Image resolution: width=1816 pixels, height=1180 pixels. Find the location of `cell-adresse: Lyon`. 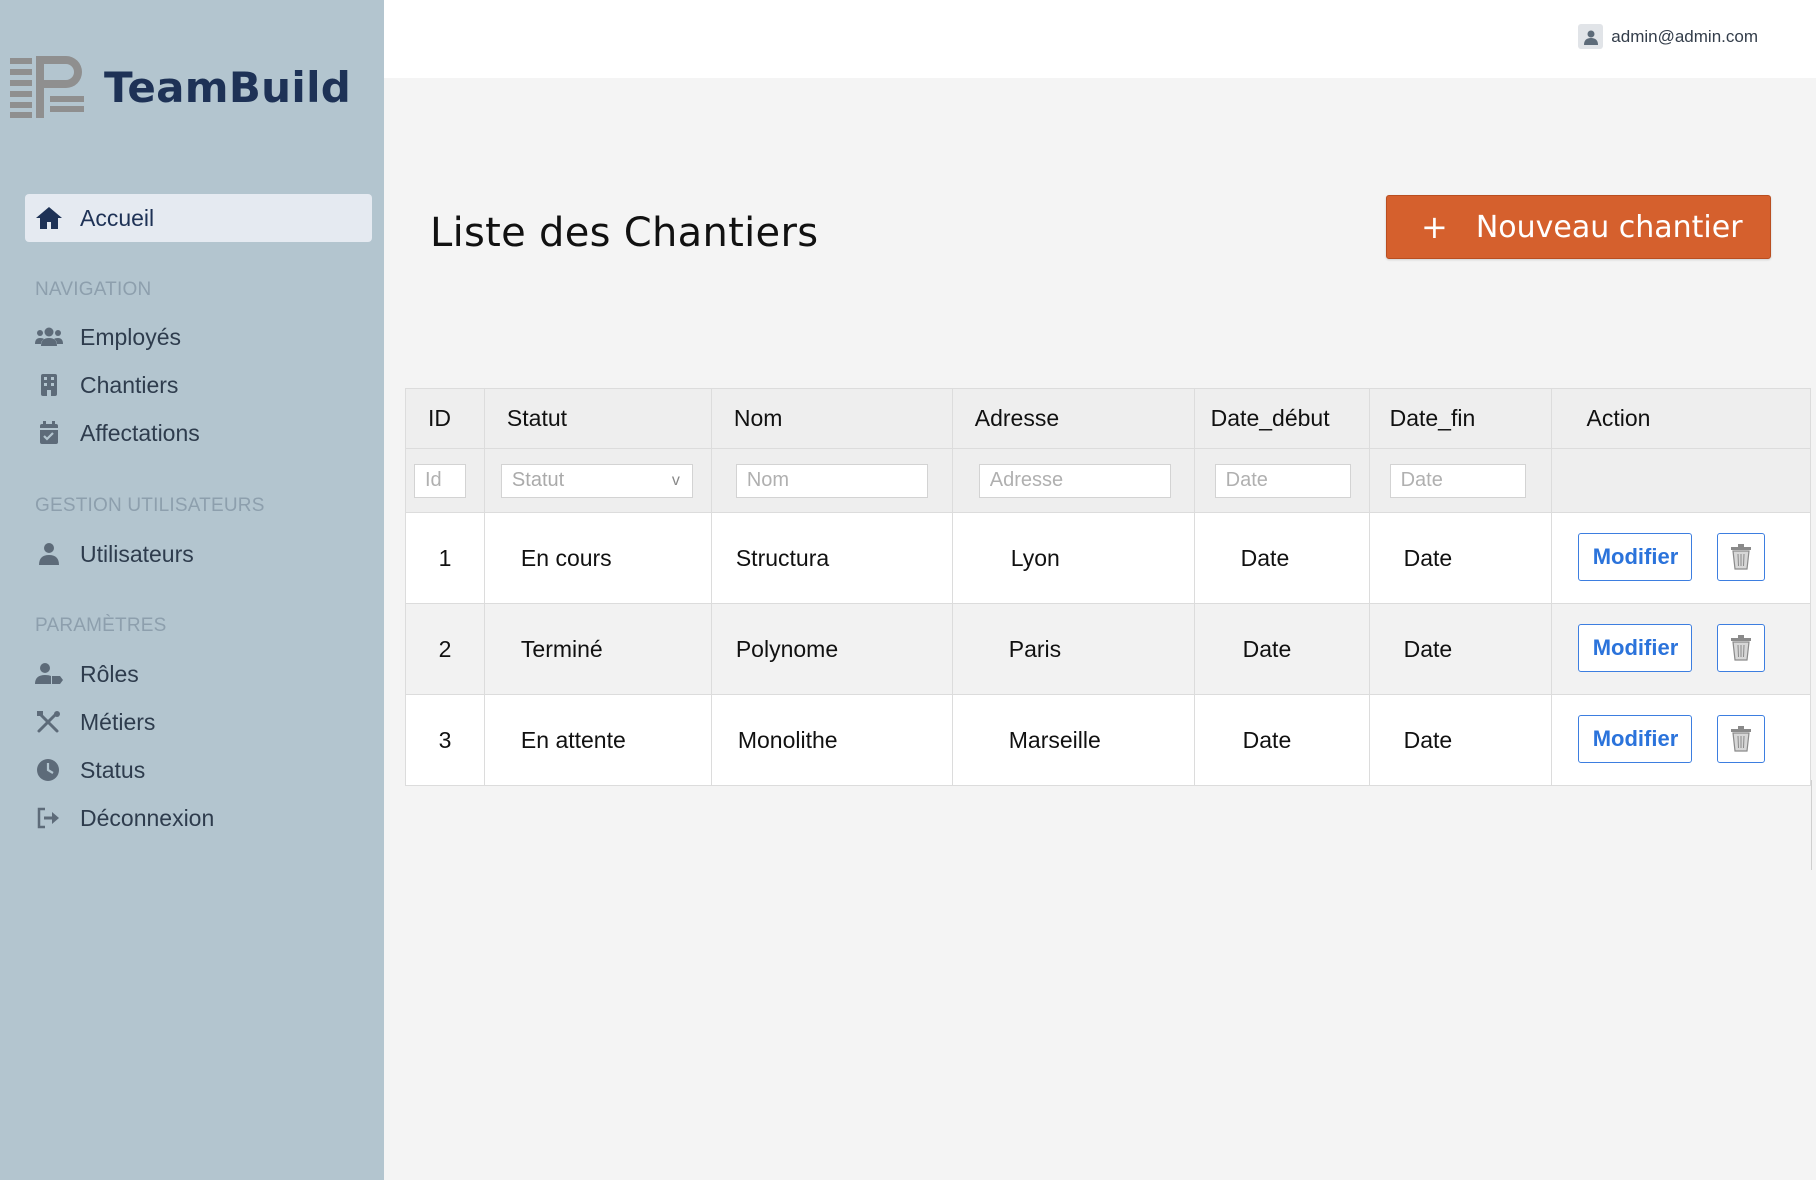

cell-adresse: Lyon is located at coordinates (1073, 558).